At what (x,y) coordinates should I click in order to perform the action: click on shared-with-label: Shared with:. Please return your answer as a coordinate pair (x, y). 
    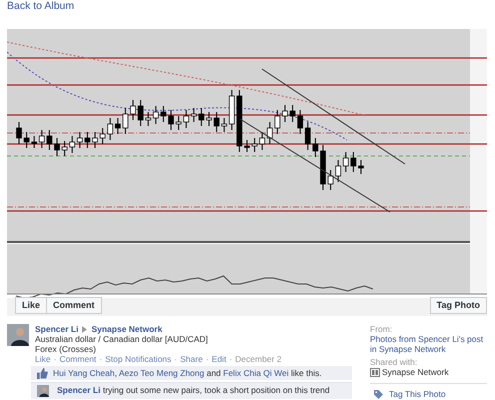
    Looking at the image, I should click on (394, 362).